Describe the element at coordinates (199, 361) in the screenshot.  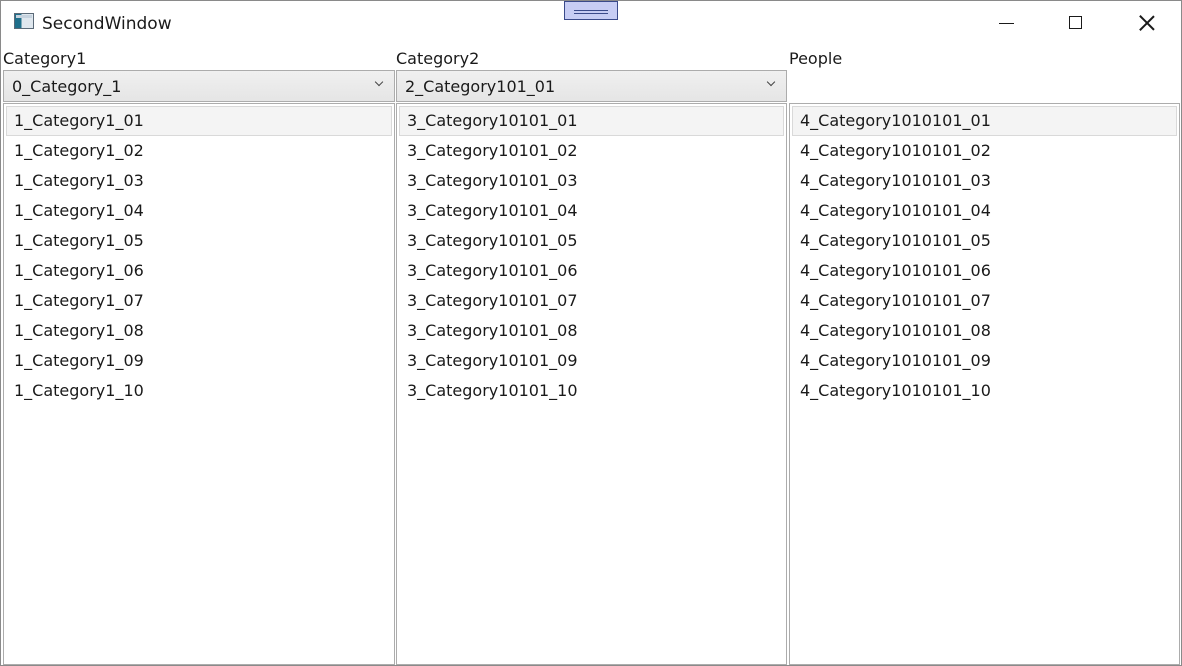
I see `list-item: 1_Category1_09` at that location.